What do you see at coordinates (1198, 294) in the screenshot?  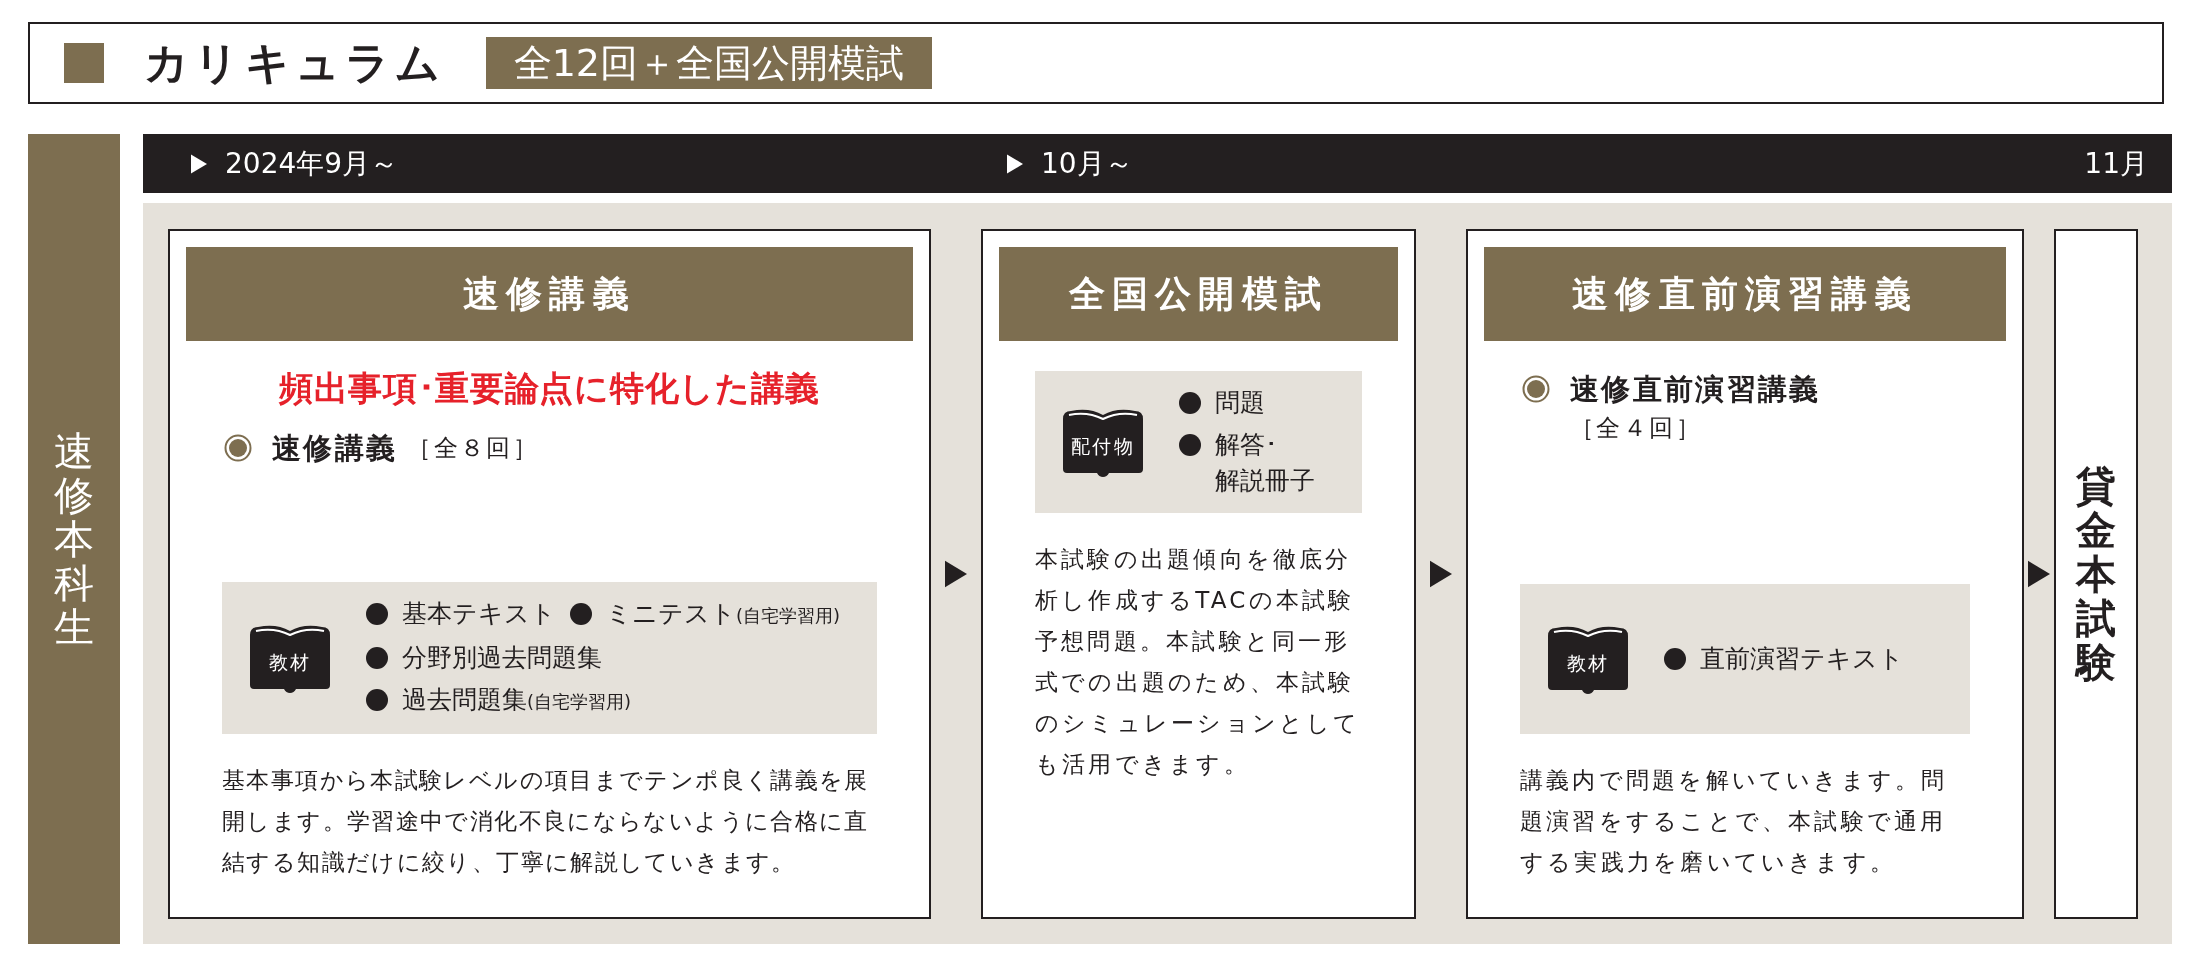 I see `stage-title: 全国公開模試` at bounding box center [1198, 294].